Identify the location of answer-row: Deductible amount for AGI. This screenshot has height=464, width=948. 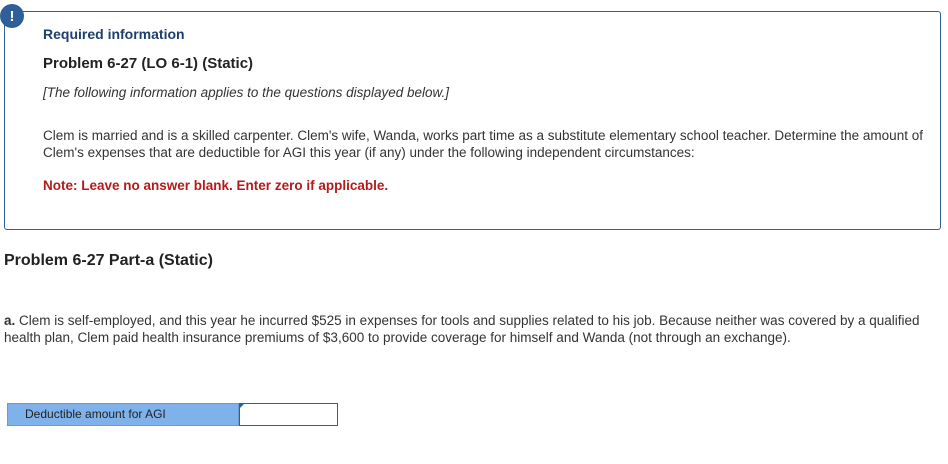
(172, 414).